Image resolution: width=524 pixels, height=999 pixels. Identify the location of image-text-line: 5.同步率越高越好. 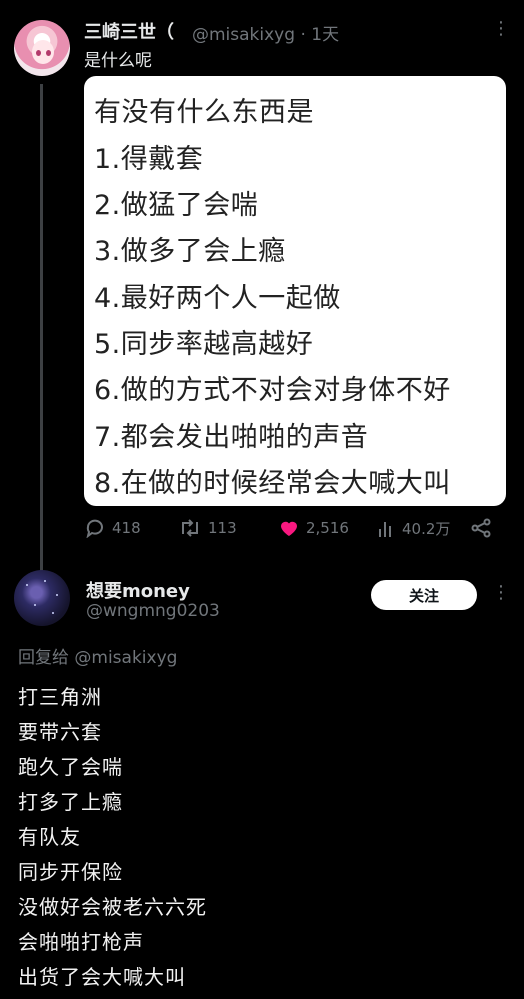
(204, 344).